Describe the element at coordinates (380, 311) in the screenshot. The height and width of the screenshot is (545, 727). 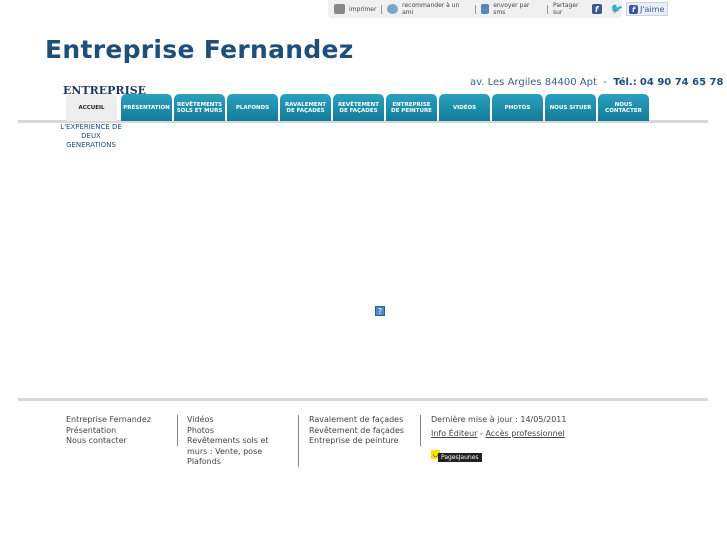
I see `missing-plugin-icon: ?` at that location.